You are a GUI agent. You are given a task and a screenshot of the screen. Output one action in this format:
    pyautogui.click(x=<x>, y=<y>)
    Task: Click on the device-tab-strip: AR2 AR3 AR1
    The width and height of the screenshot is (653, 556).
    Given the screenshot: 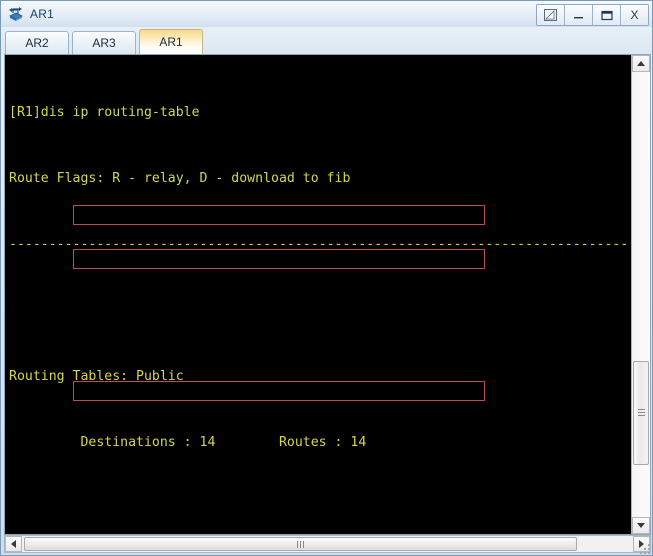 What is the action you would take?
    pyautogui.click(x=326, y=40)
    